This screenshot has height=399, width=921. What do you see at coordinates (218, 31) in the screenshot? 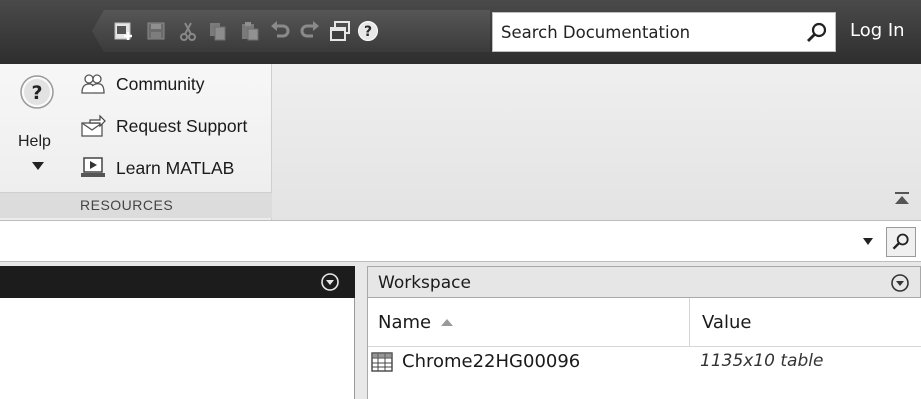
I see `copy-icon` at bounding box center [218, 31].